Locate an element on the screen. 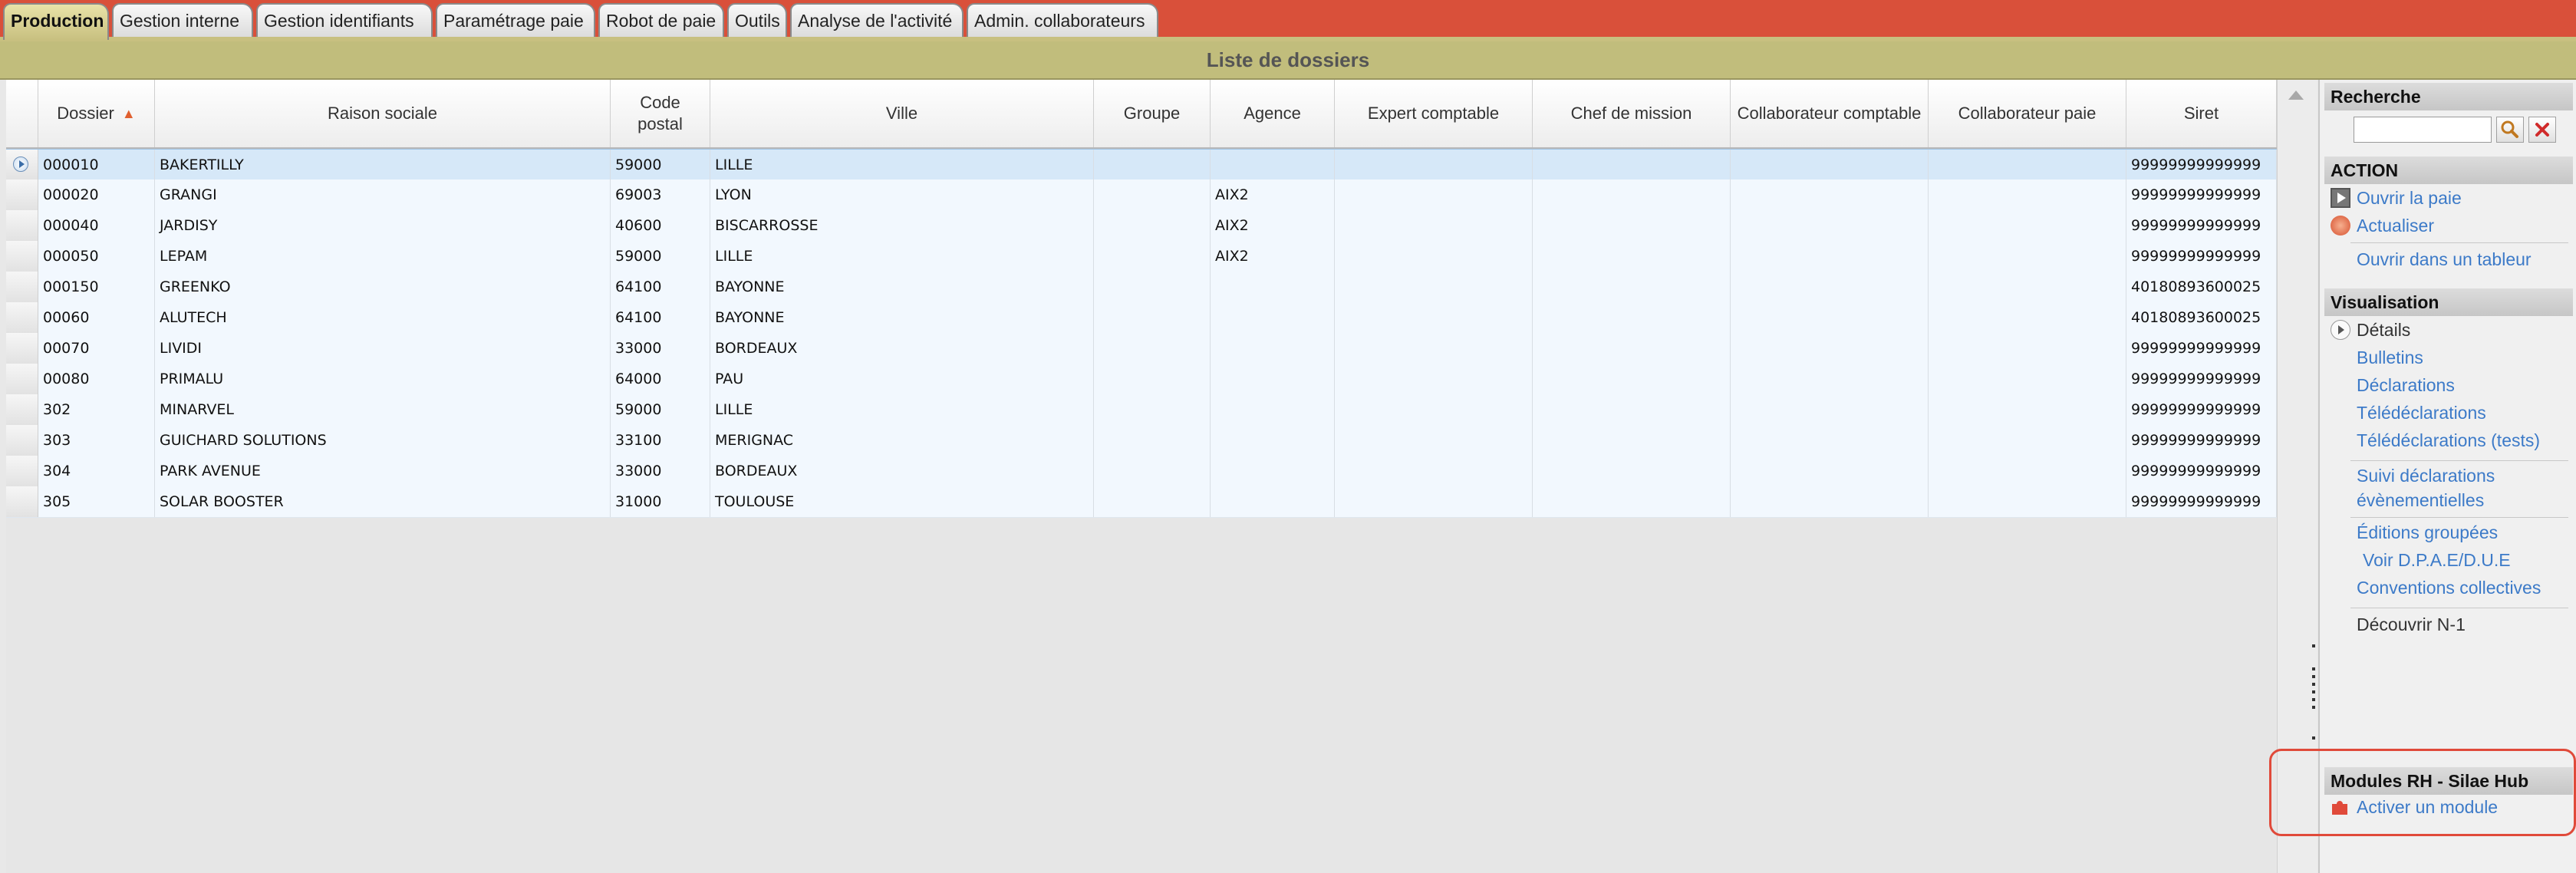 The height and width of the screenshot is (873, 2576). ouvrir-dans-un-tableur-link: Ouvrir dans un tableur is located at coordinates (2444, 259).